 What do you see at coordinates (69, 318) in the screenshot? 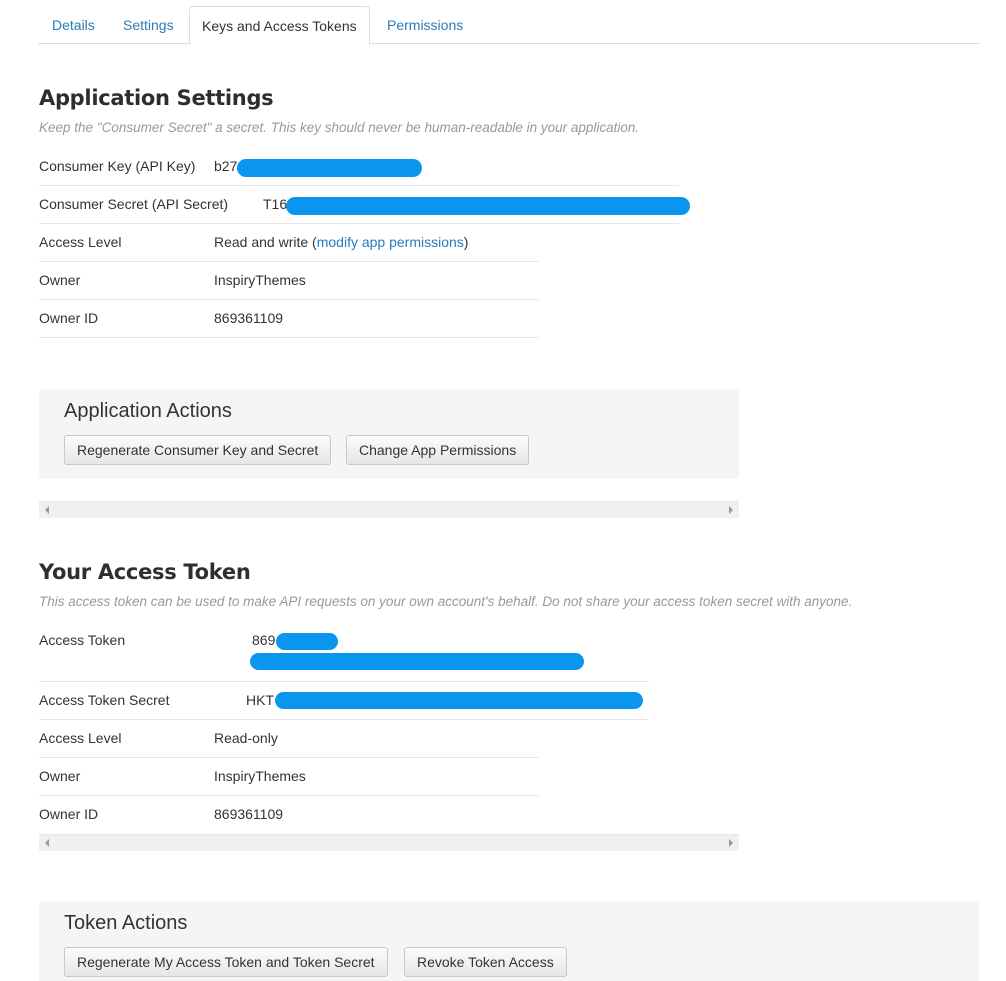
I see `app-owner-id-label: Owner ID` at bounding box center [69, 318].